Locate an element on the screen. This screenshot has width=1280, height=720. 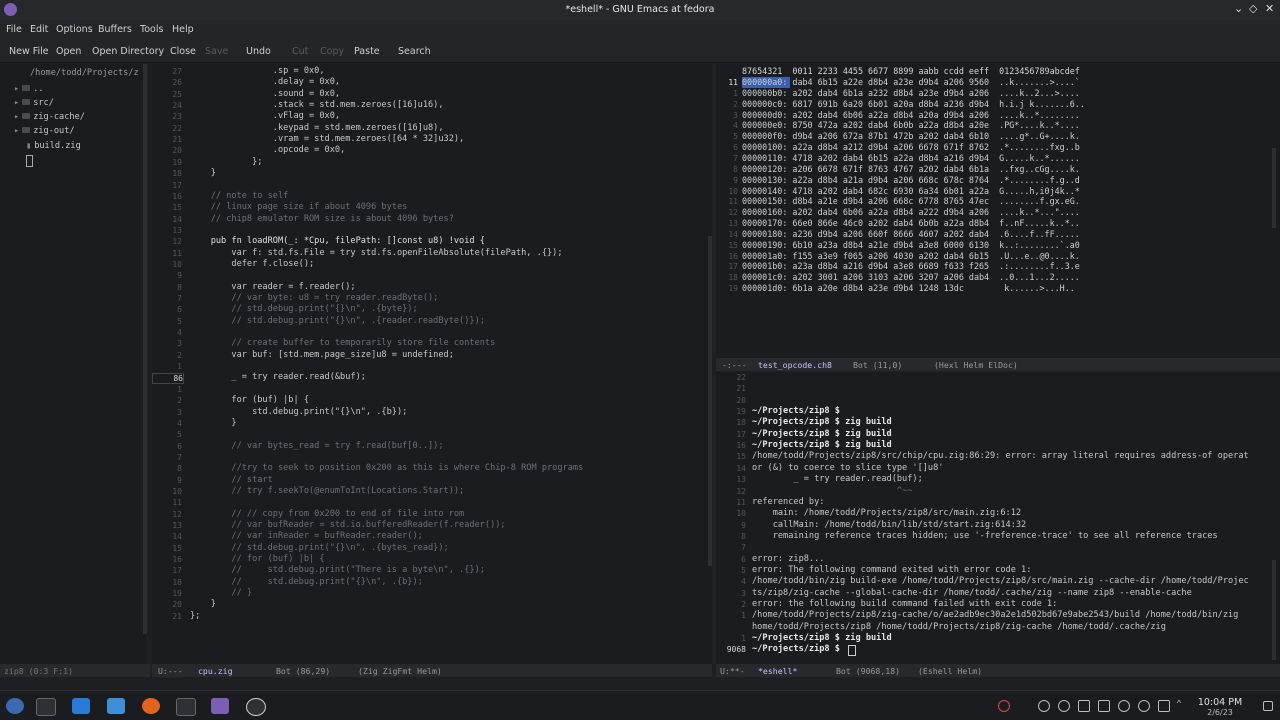
copy-button: Copy is located at coordinates (332, 51).